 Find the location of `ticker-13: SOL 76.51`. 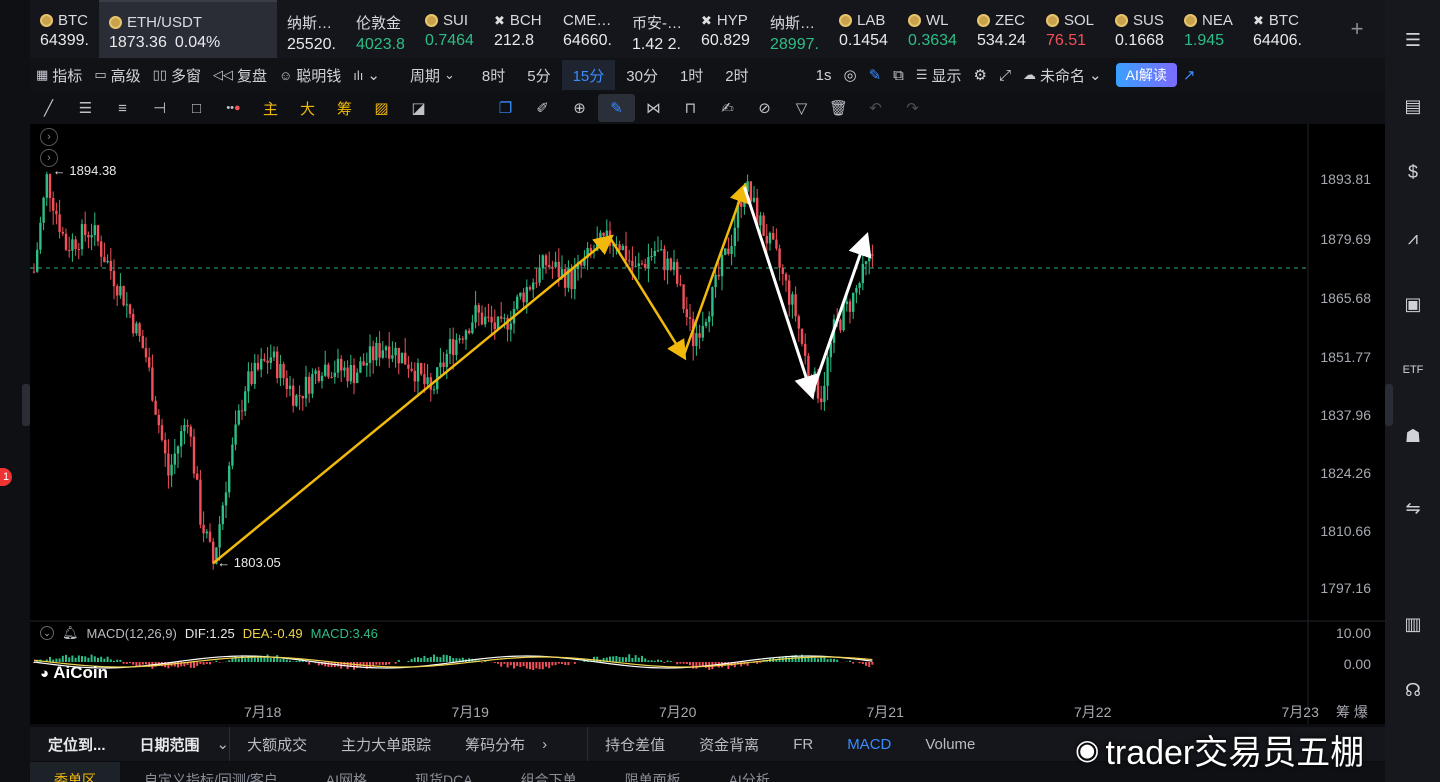

ticker-13: SOL 76.51 is located at coordinates (1070, 29).